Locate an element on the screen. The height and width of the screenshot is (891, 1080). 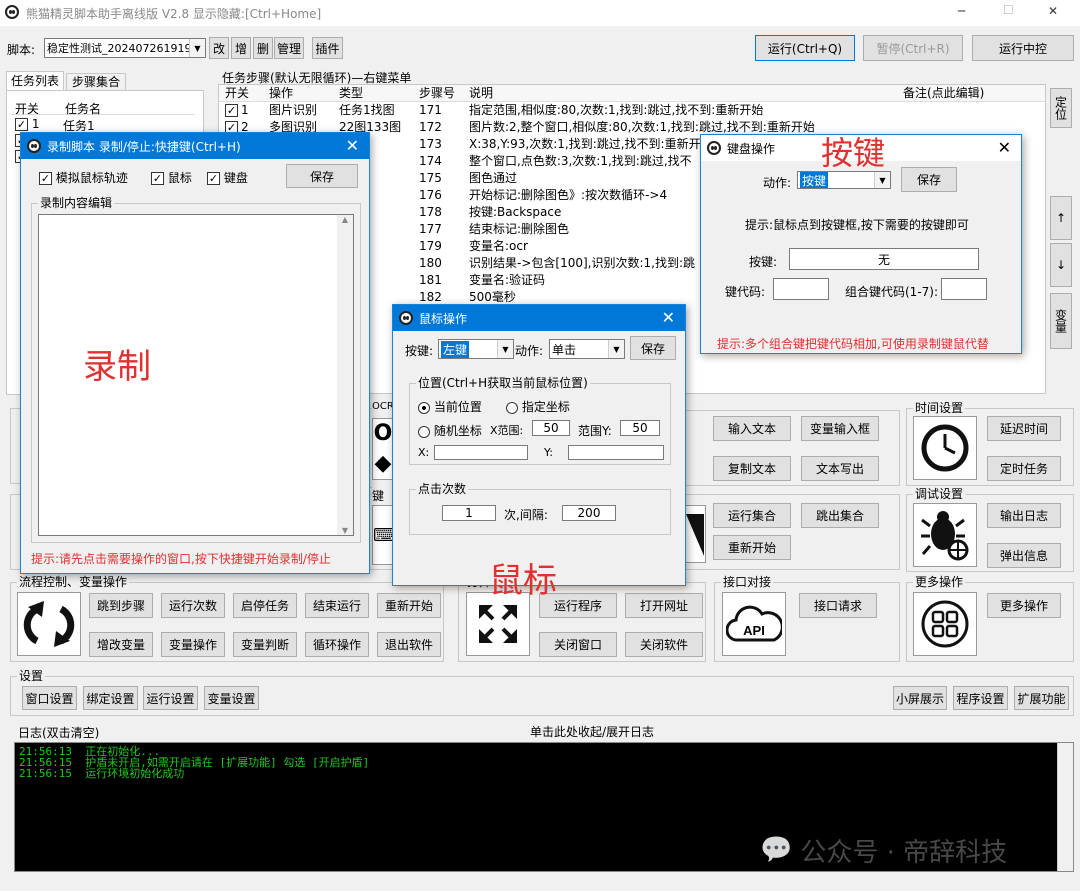
window-settings-button: 窗口设置 is located at coordinates (49, 698).